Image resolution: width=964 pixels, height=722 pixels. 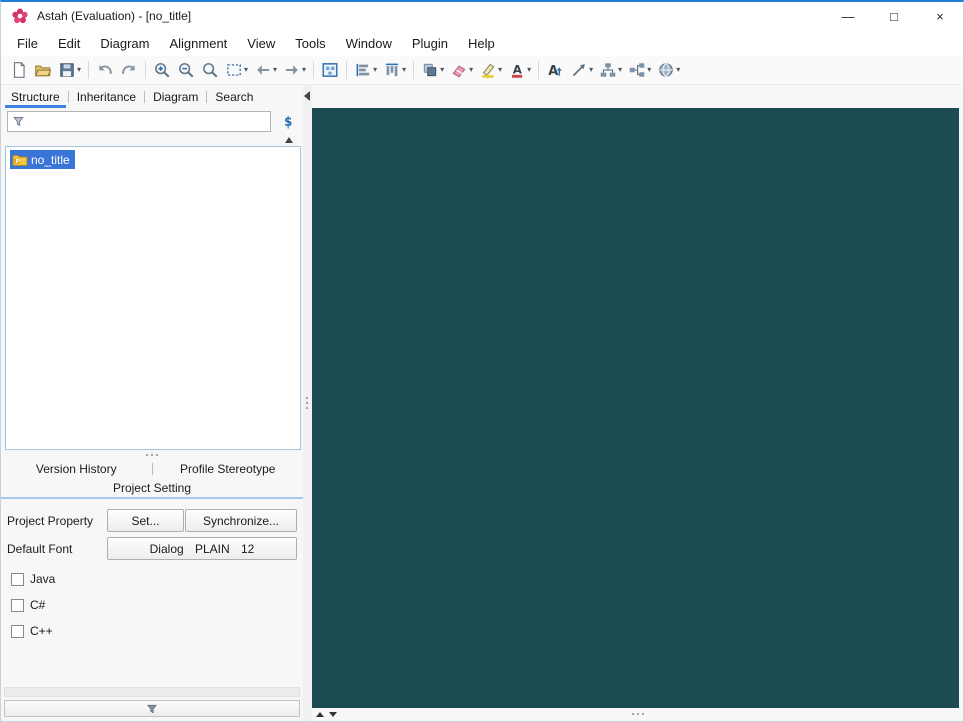 I want to click on next-diagram-button: ▾, so click(x=294, y=70).